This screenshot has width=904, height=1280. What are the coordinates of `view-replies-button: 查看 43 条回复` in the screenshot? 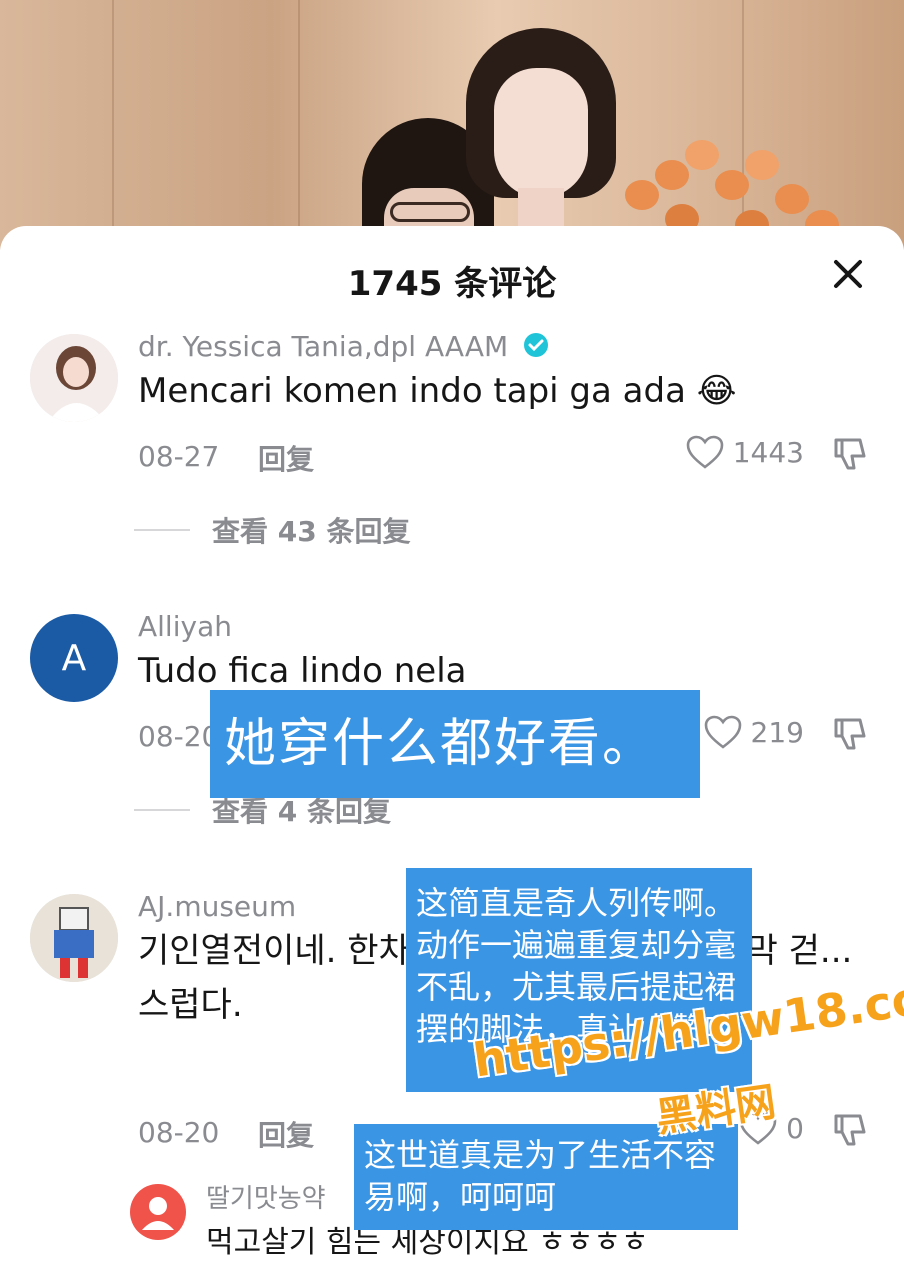 It's located at (272, 530).